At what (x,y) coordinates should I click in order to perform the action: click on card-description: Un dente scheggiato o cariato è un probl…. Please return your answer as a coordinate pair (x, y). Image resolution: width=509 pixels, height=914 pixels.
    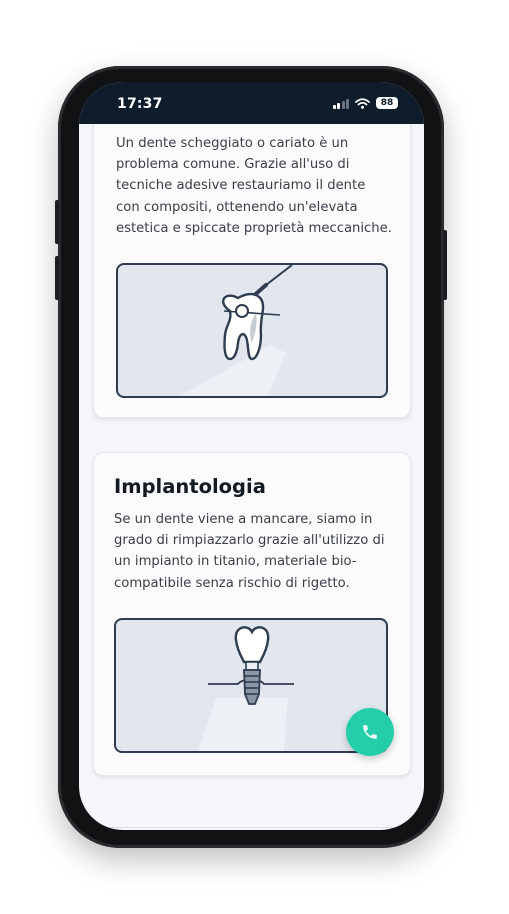
    Looking at the image, I should click on (254, 186).